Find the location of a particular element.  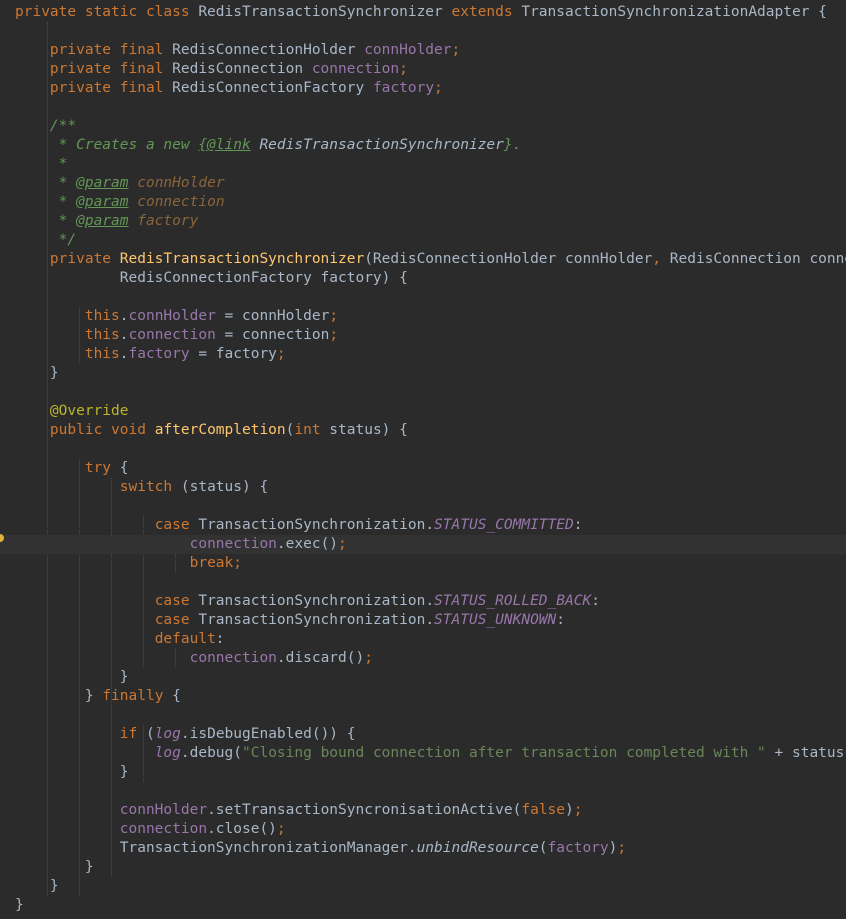

code-token: = factory is located at coordinates (233, 354).